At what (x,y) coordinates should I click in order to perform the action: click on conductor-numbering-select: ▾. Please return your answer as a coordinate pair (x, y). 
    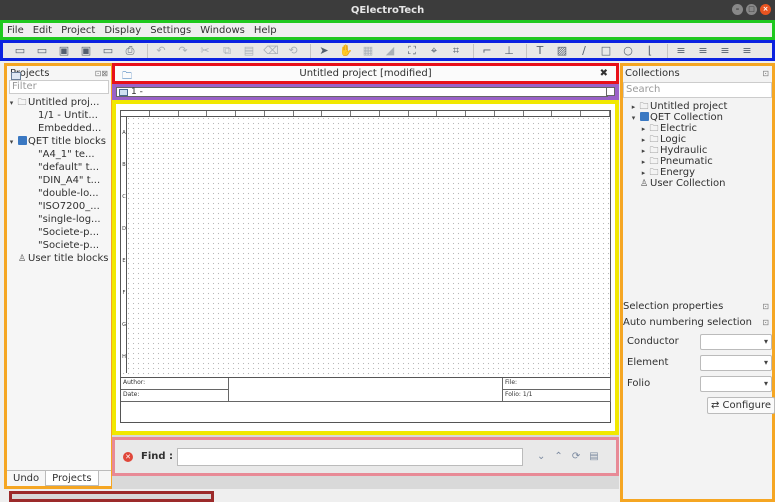
    Looking at the image, I should click on (736, 341).